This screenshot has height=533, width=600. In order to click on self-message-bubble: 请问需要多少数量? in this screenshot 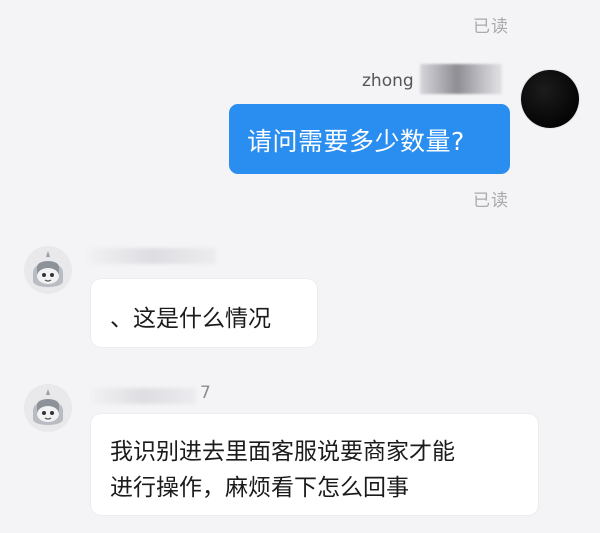, I will do `click(369, 139)`.